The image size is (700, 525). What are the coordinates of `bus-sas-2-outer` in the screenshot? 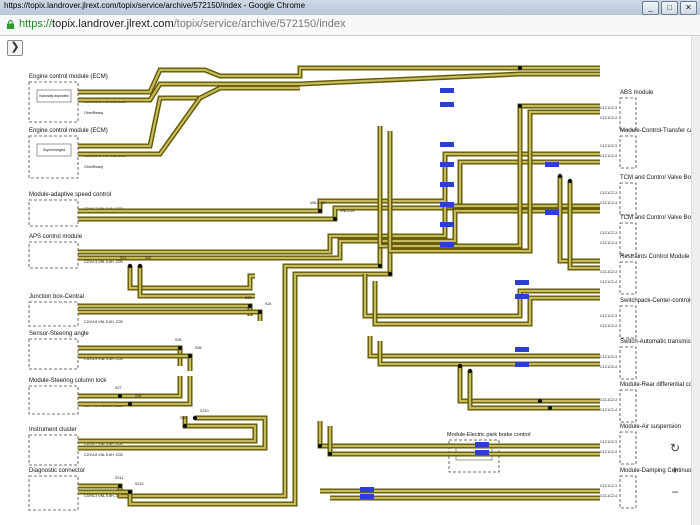 It's located at (135, 362).